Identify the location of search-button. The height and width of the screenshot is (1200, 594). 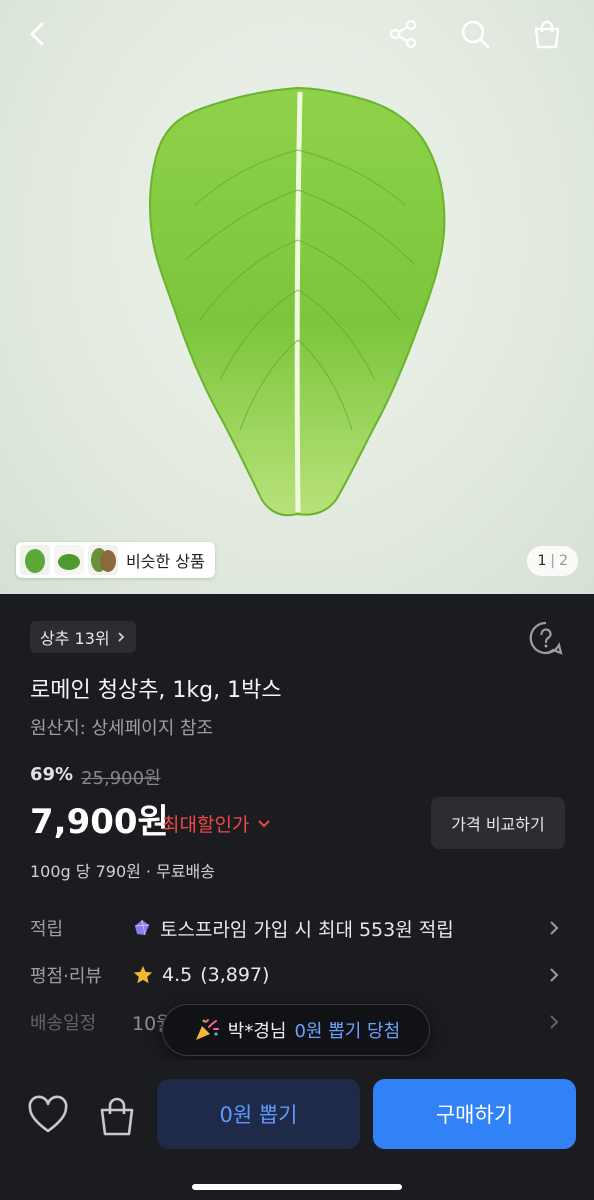
(475, 34).